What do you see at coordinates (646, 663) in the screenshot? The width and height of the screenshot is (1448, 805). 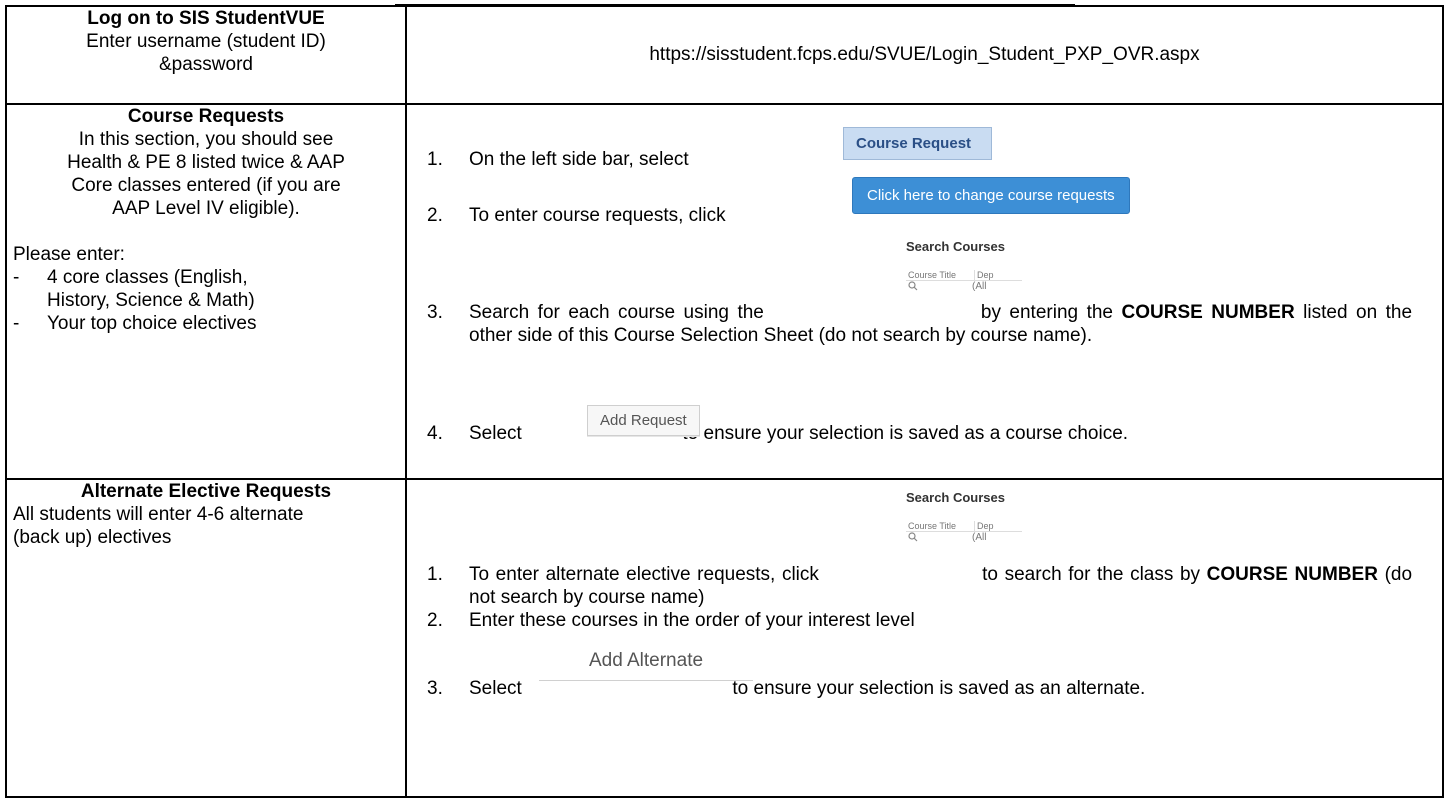 I see `add-alternate-button: Add Alternate` at bounding box center [646, 663].